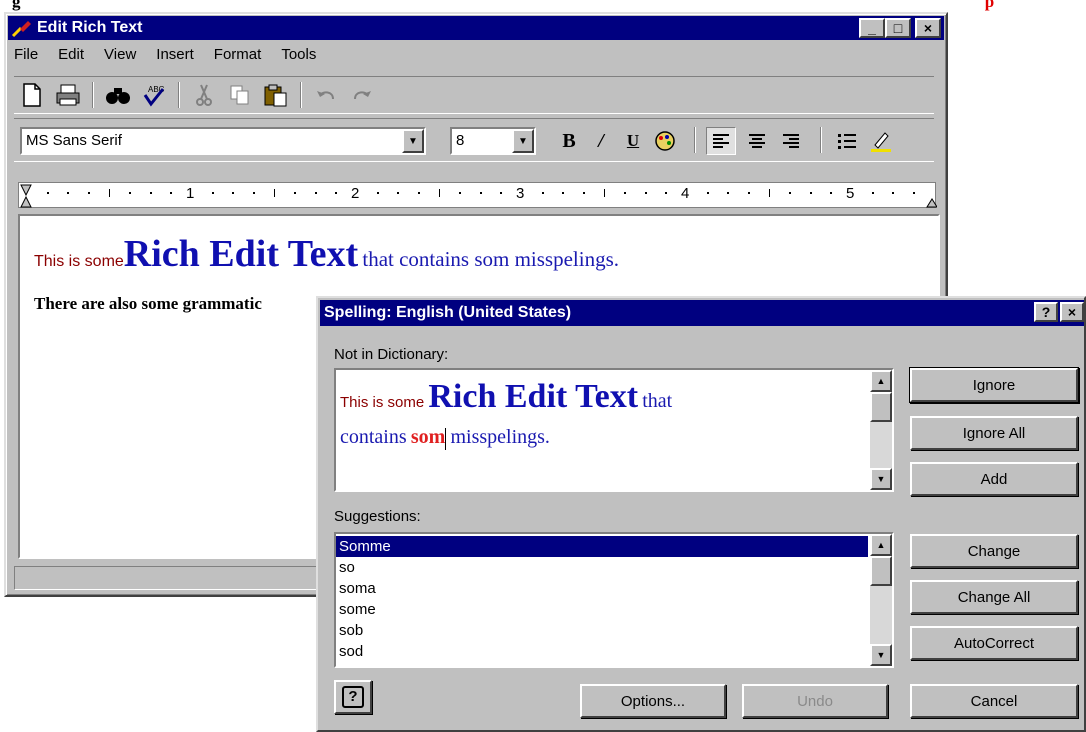  I want to click on change-all-button: Change All, so click(994, 597).